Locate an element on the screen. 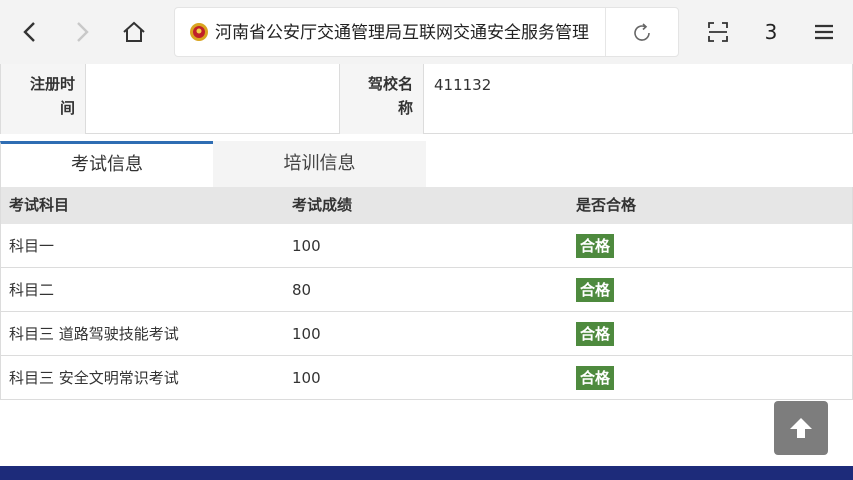 The width and height of the screenshot is (853, 480). score-cell: 80 is located at coordinates (302, 290).